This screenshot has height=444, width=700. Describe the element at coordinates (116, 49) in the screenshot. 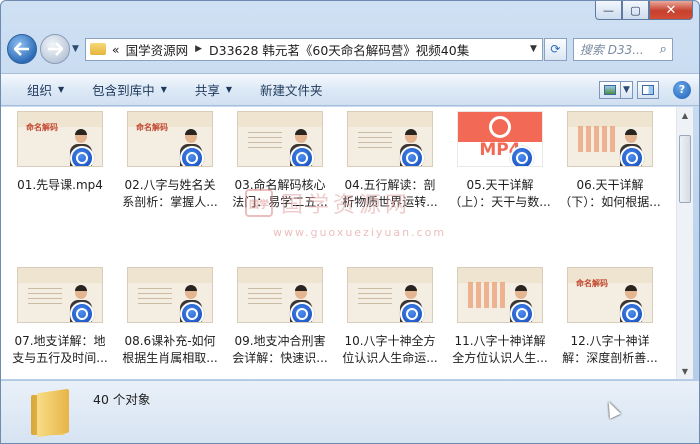

I see `breadcrumb-overflow: «` at that location.